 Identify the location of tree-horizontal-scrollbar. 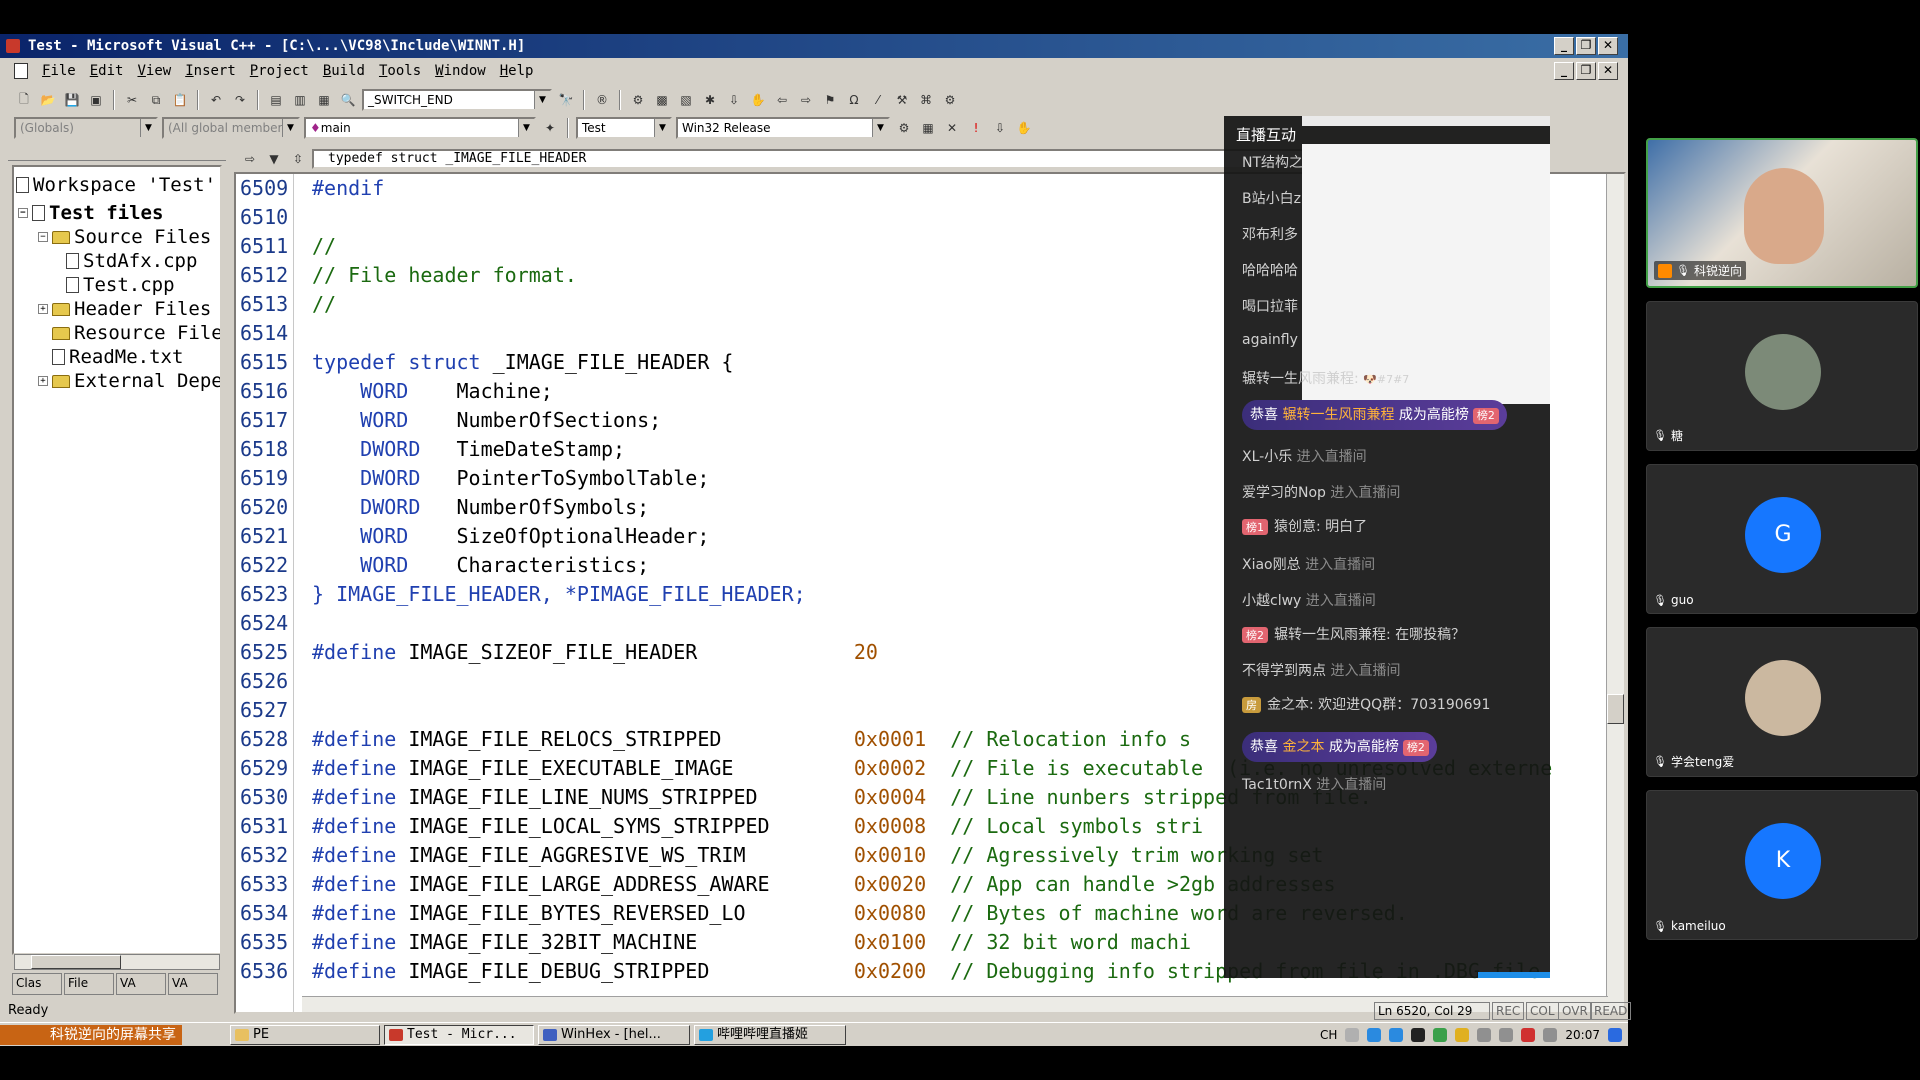
(117, 962).